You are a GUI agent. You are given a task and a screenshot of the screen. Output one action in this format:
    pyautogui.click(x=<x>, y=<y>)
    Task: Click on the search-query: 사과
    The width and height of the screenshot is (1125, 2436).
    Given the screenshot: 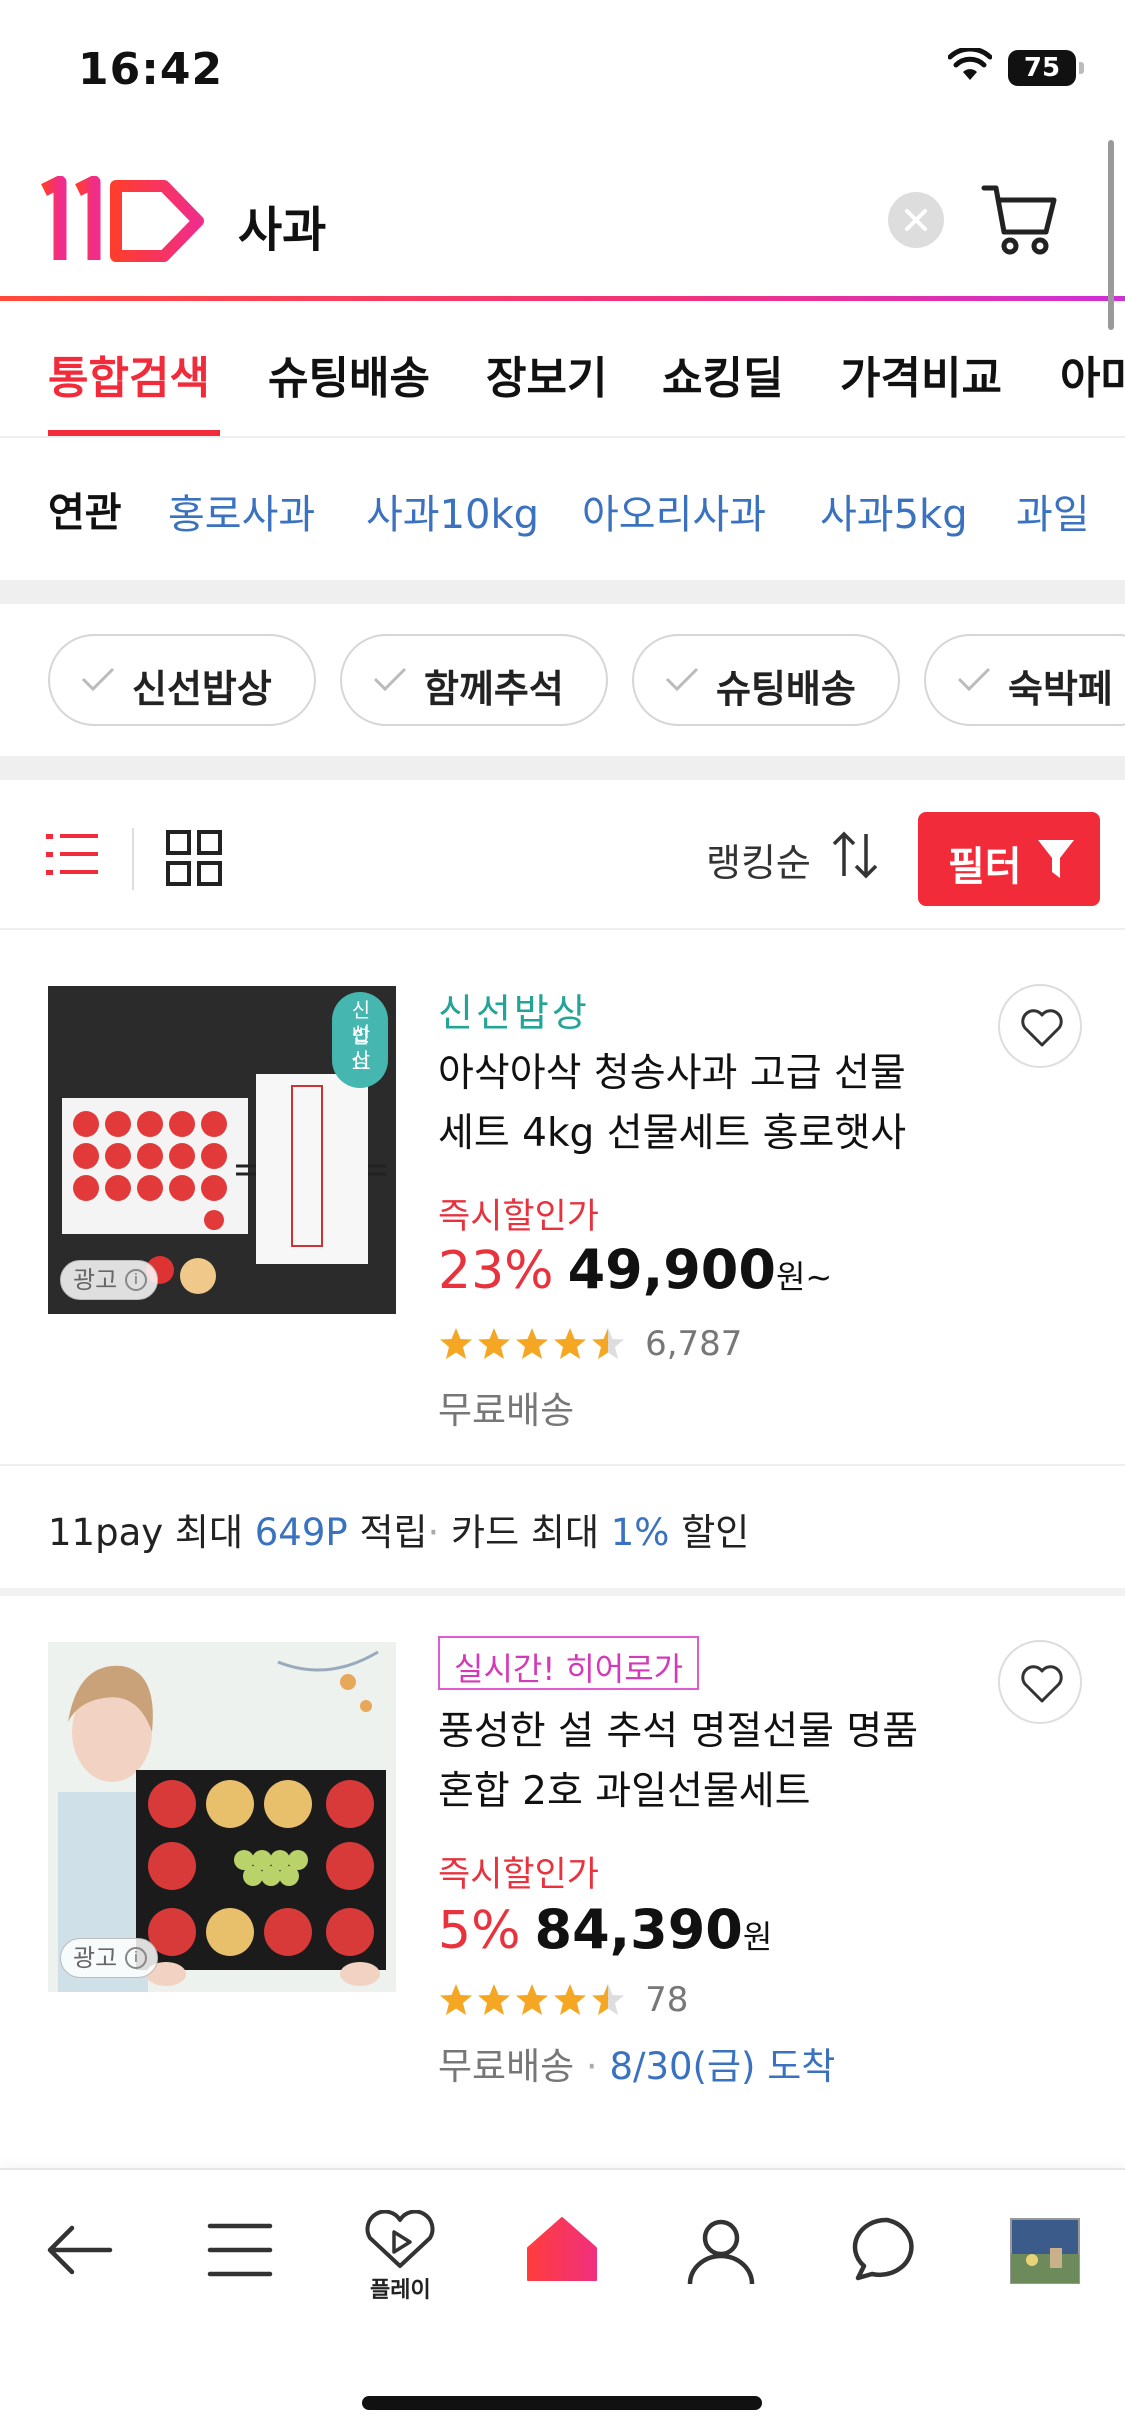 What is the action you would take?
    pyautogui.click(x=282, y=225)
    